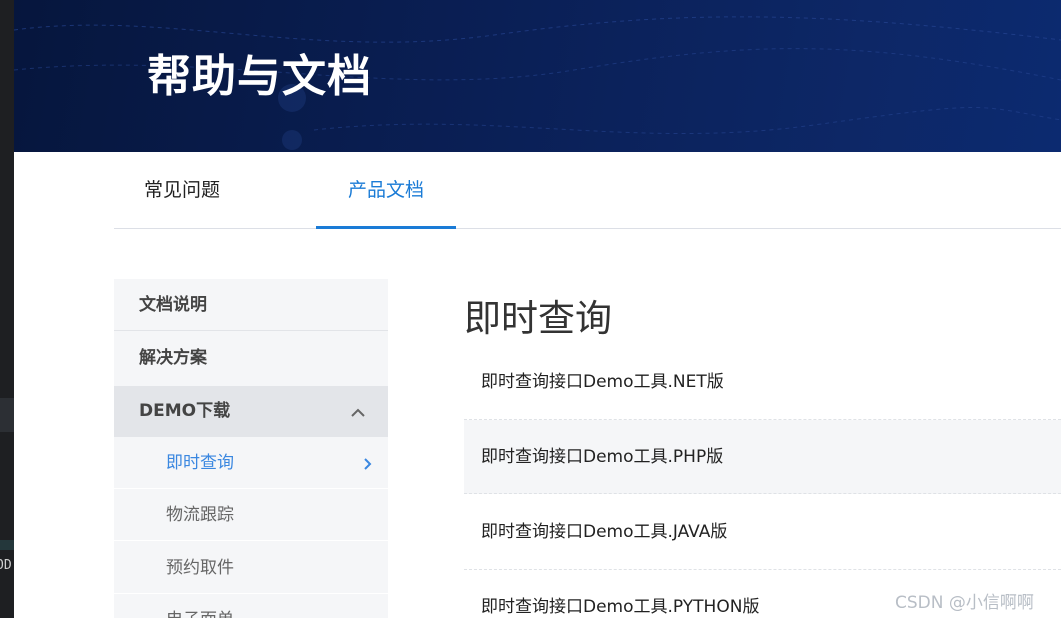 This screenshot has height=644, width=1061. I want to click on sidebar-item-doc-intro: 文档说明, so click(251, 305).